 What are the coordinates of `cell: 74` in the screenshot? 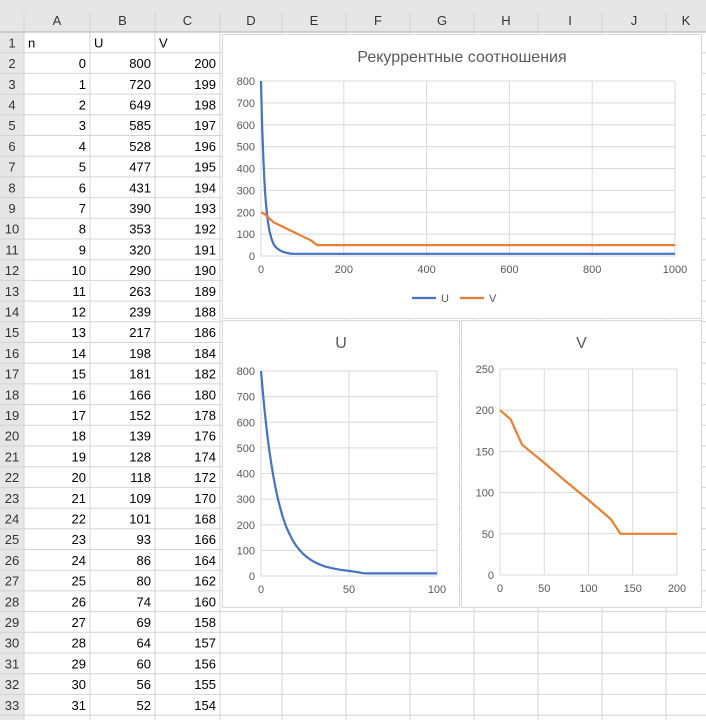 It's located at (144, 601).